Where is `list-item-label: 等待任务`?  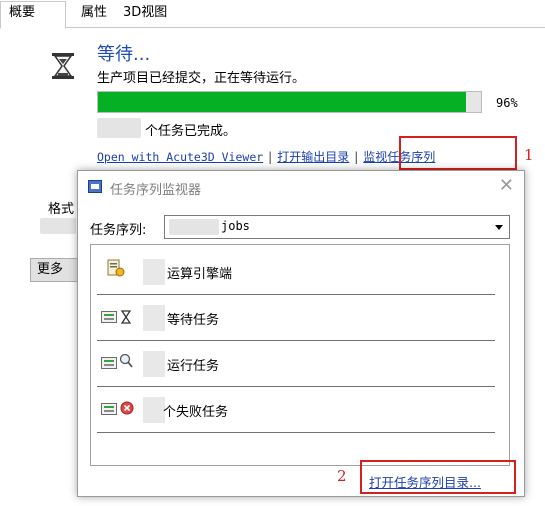 list-item-label: 等待任务 is located at coordinates (193, 320).